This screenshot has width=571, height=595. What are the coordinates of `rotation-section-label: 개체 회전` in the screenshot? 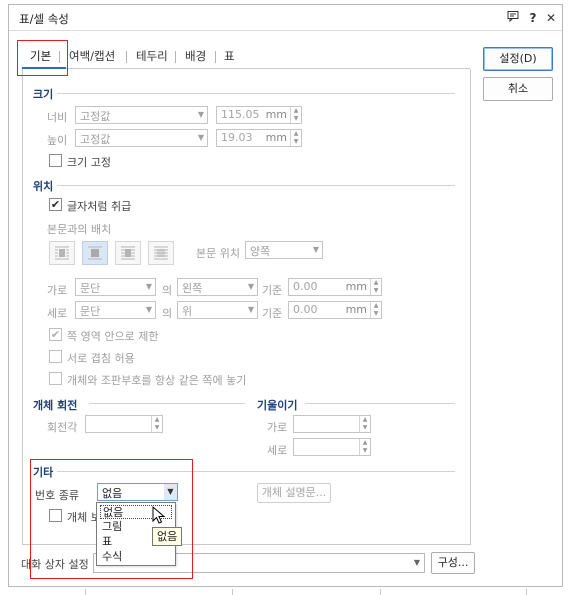 It's located at (55, 405).